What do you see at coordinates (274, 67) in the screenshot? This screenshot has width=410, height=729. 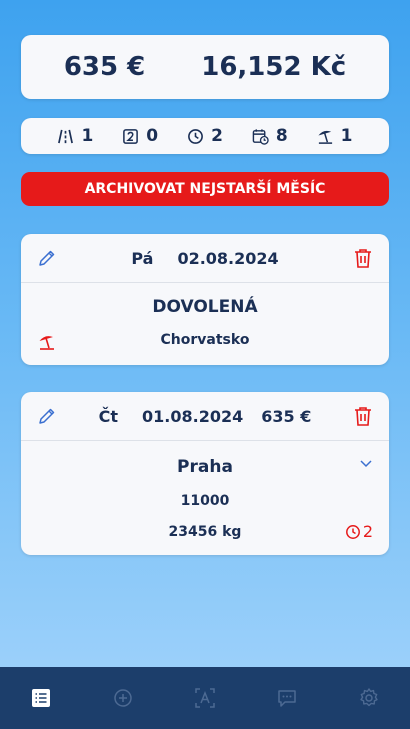 I see `total-czk: 16,152 Kč` at bounding box center [274, 67].